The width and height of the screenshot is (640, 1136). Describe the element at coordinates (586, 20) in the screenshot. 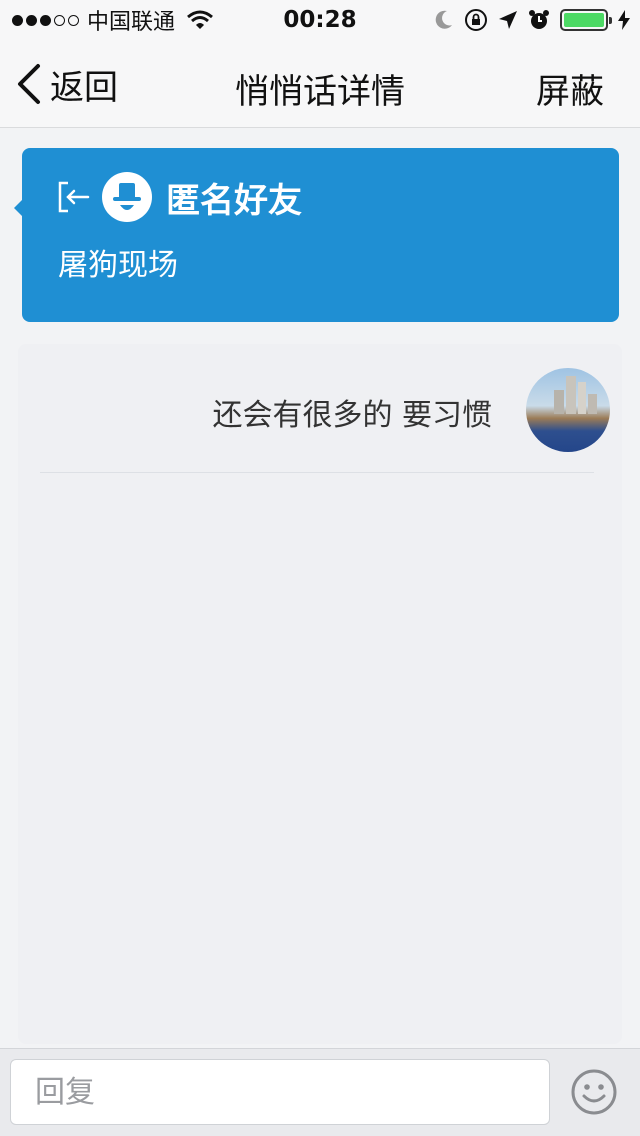

I see `battery-icon` at that location.